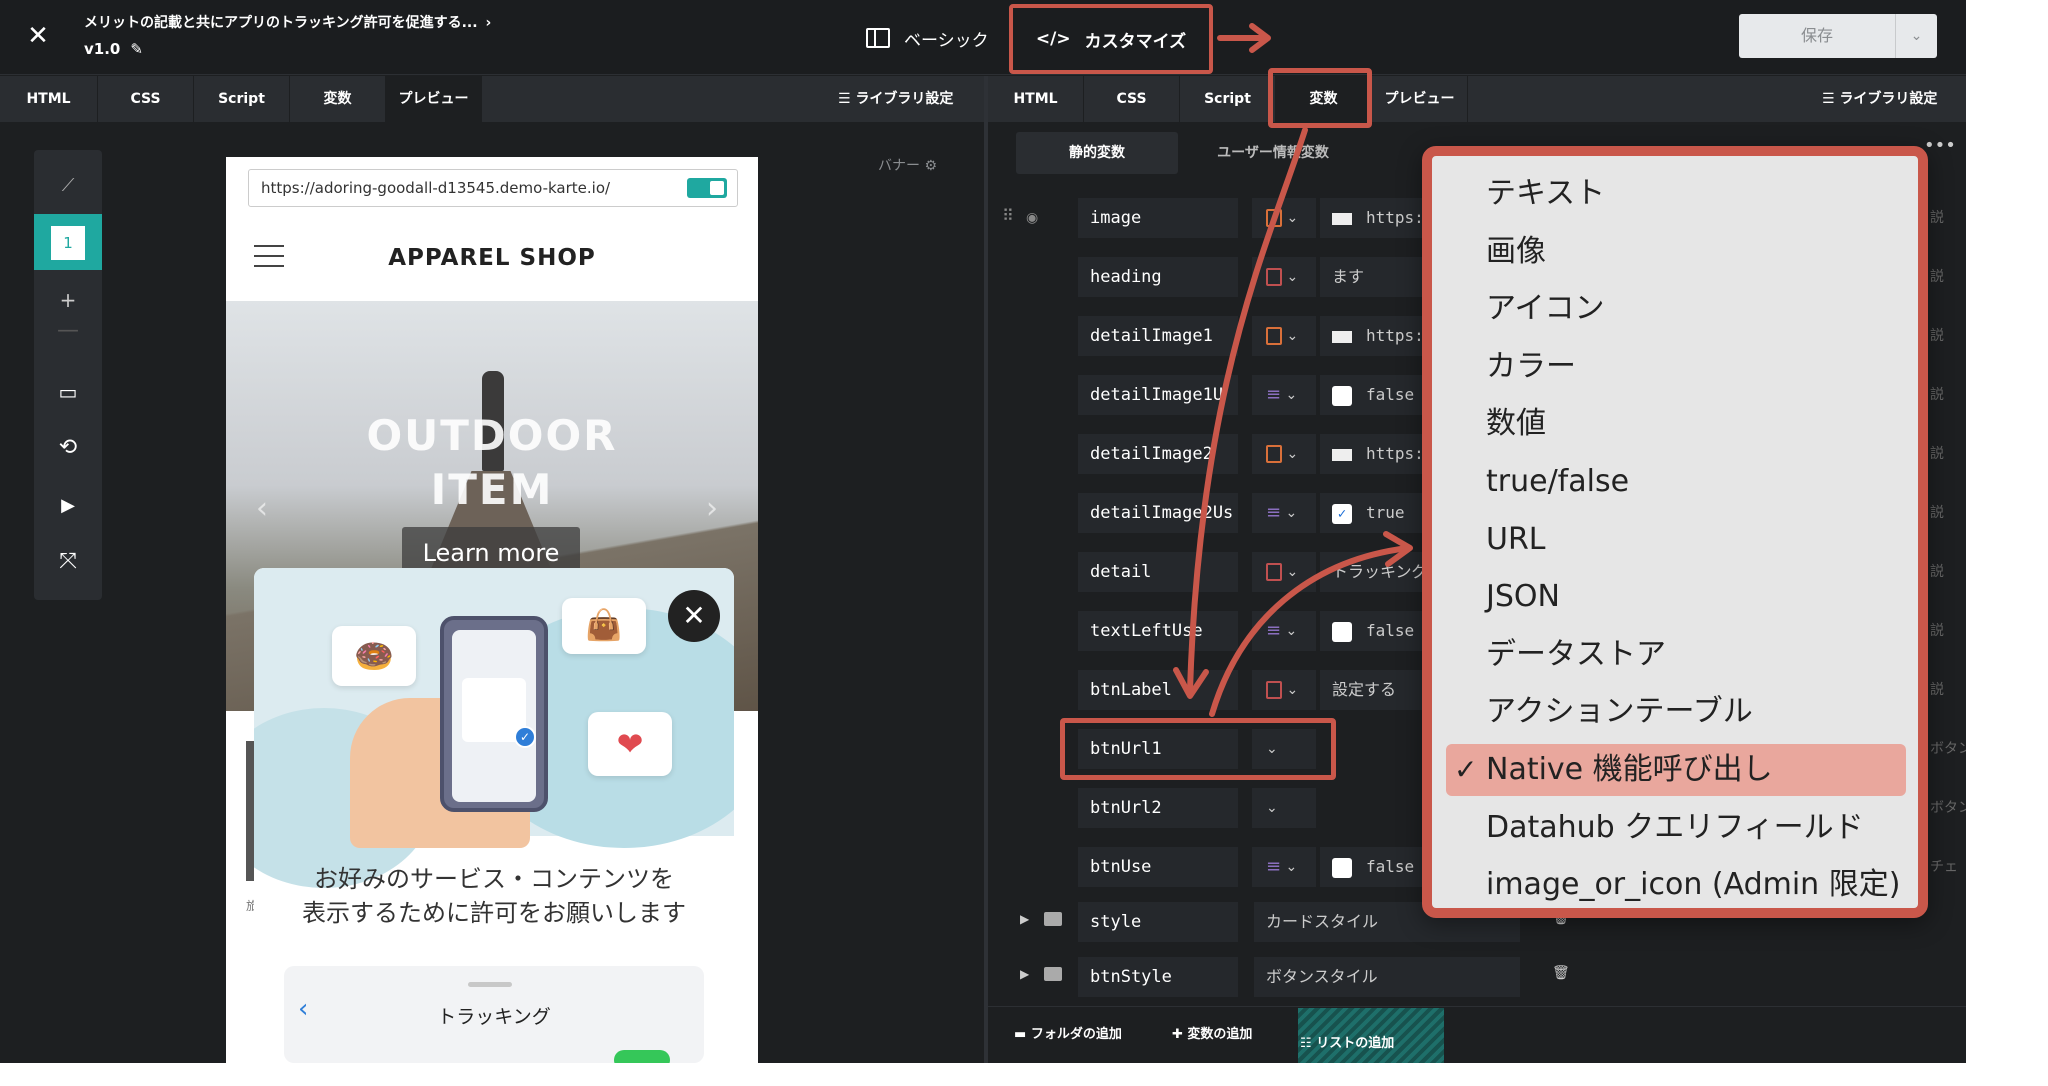 The image size is (2048, 1086). Describe the element at coordinates (1879, 99) in the screenshot. I see `library-settings-right: ☰ ライブラリ設定` at that location.